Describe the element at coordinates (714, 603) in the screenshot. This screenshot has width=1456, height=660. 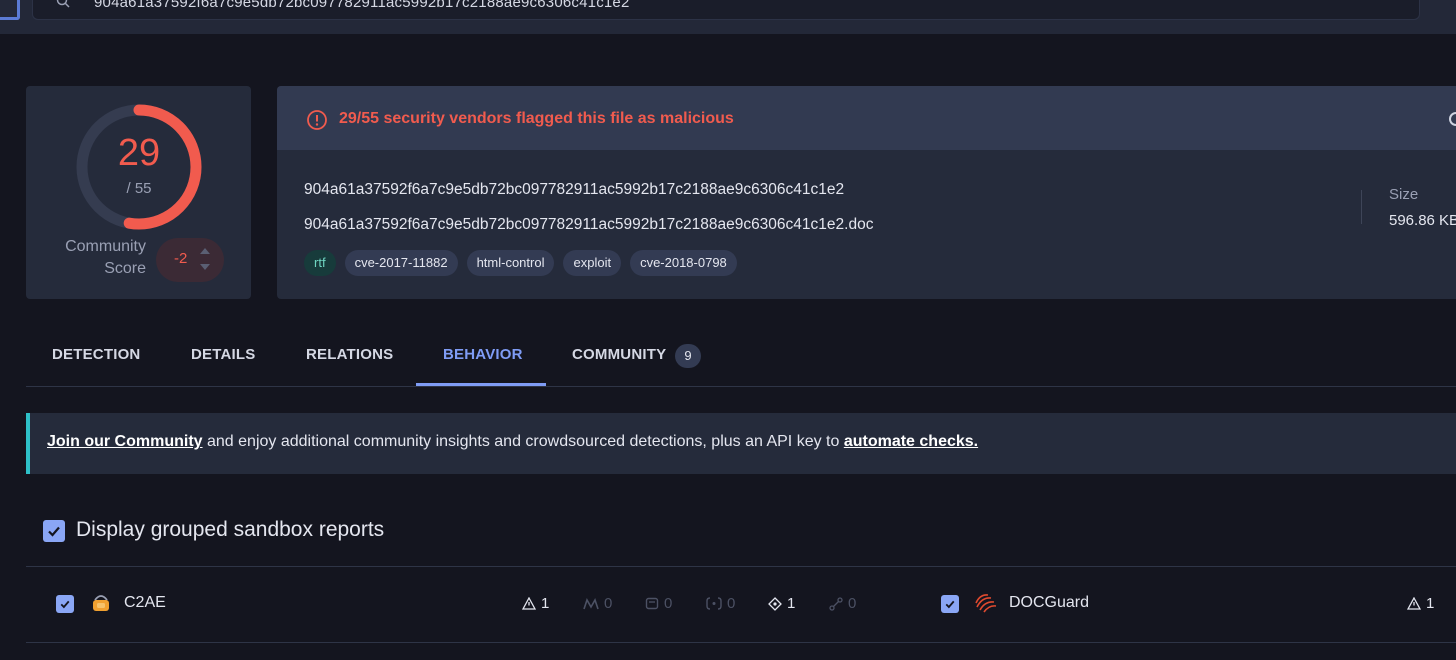
I see `sigma-rules-icon` at that location.